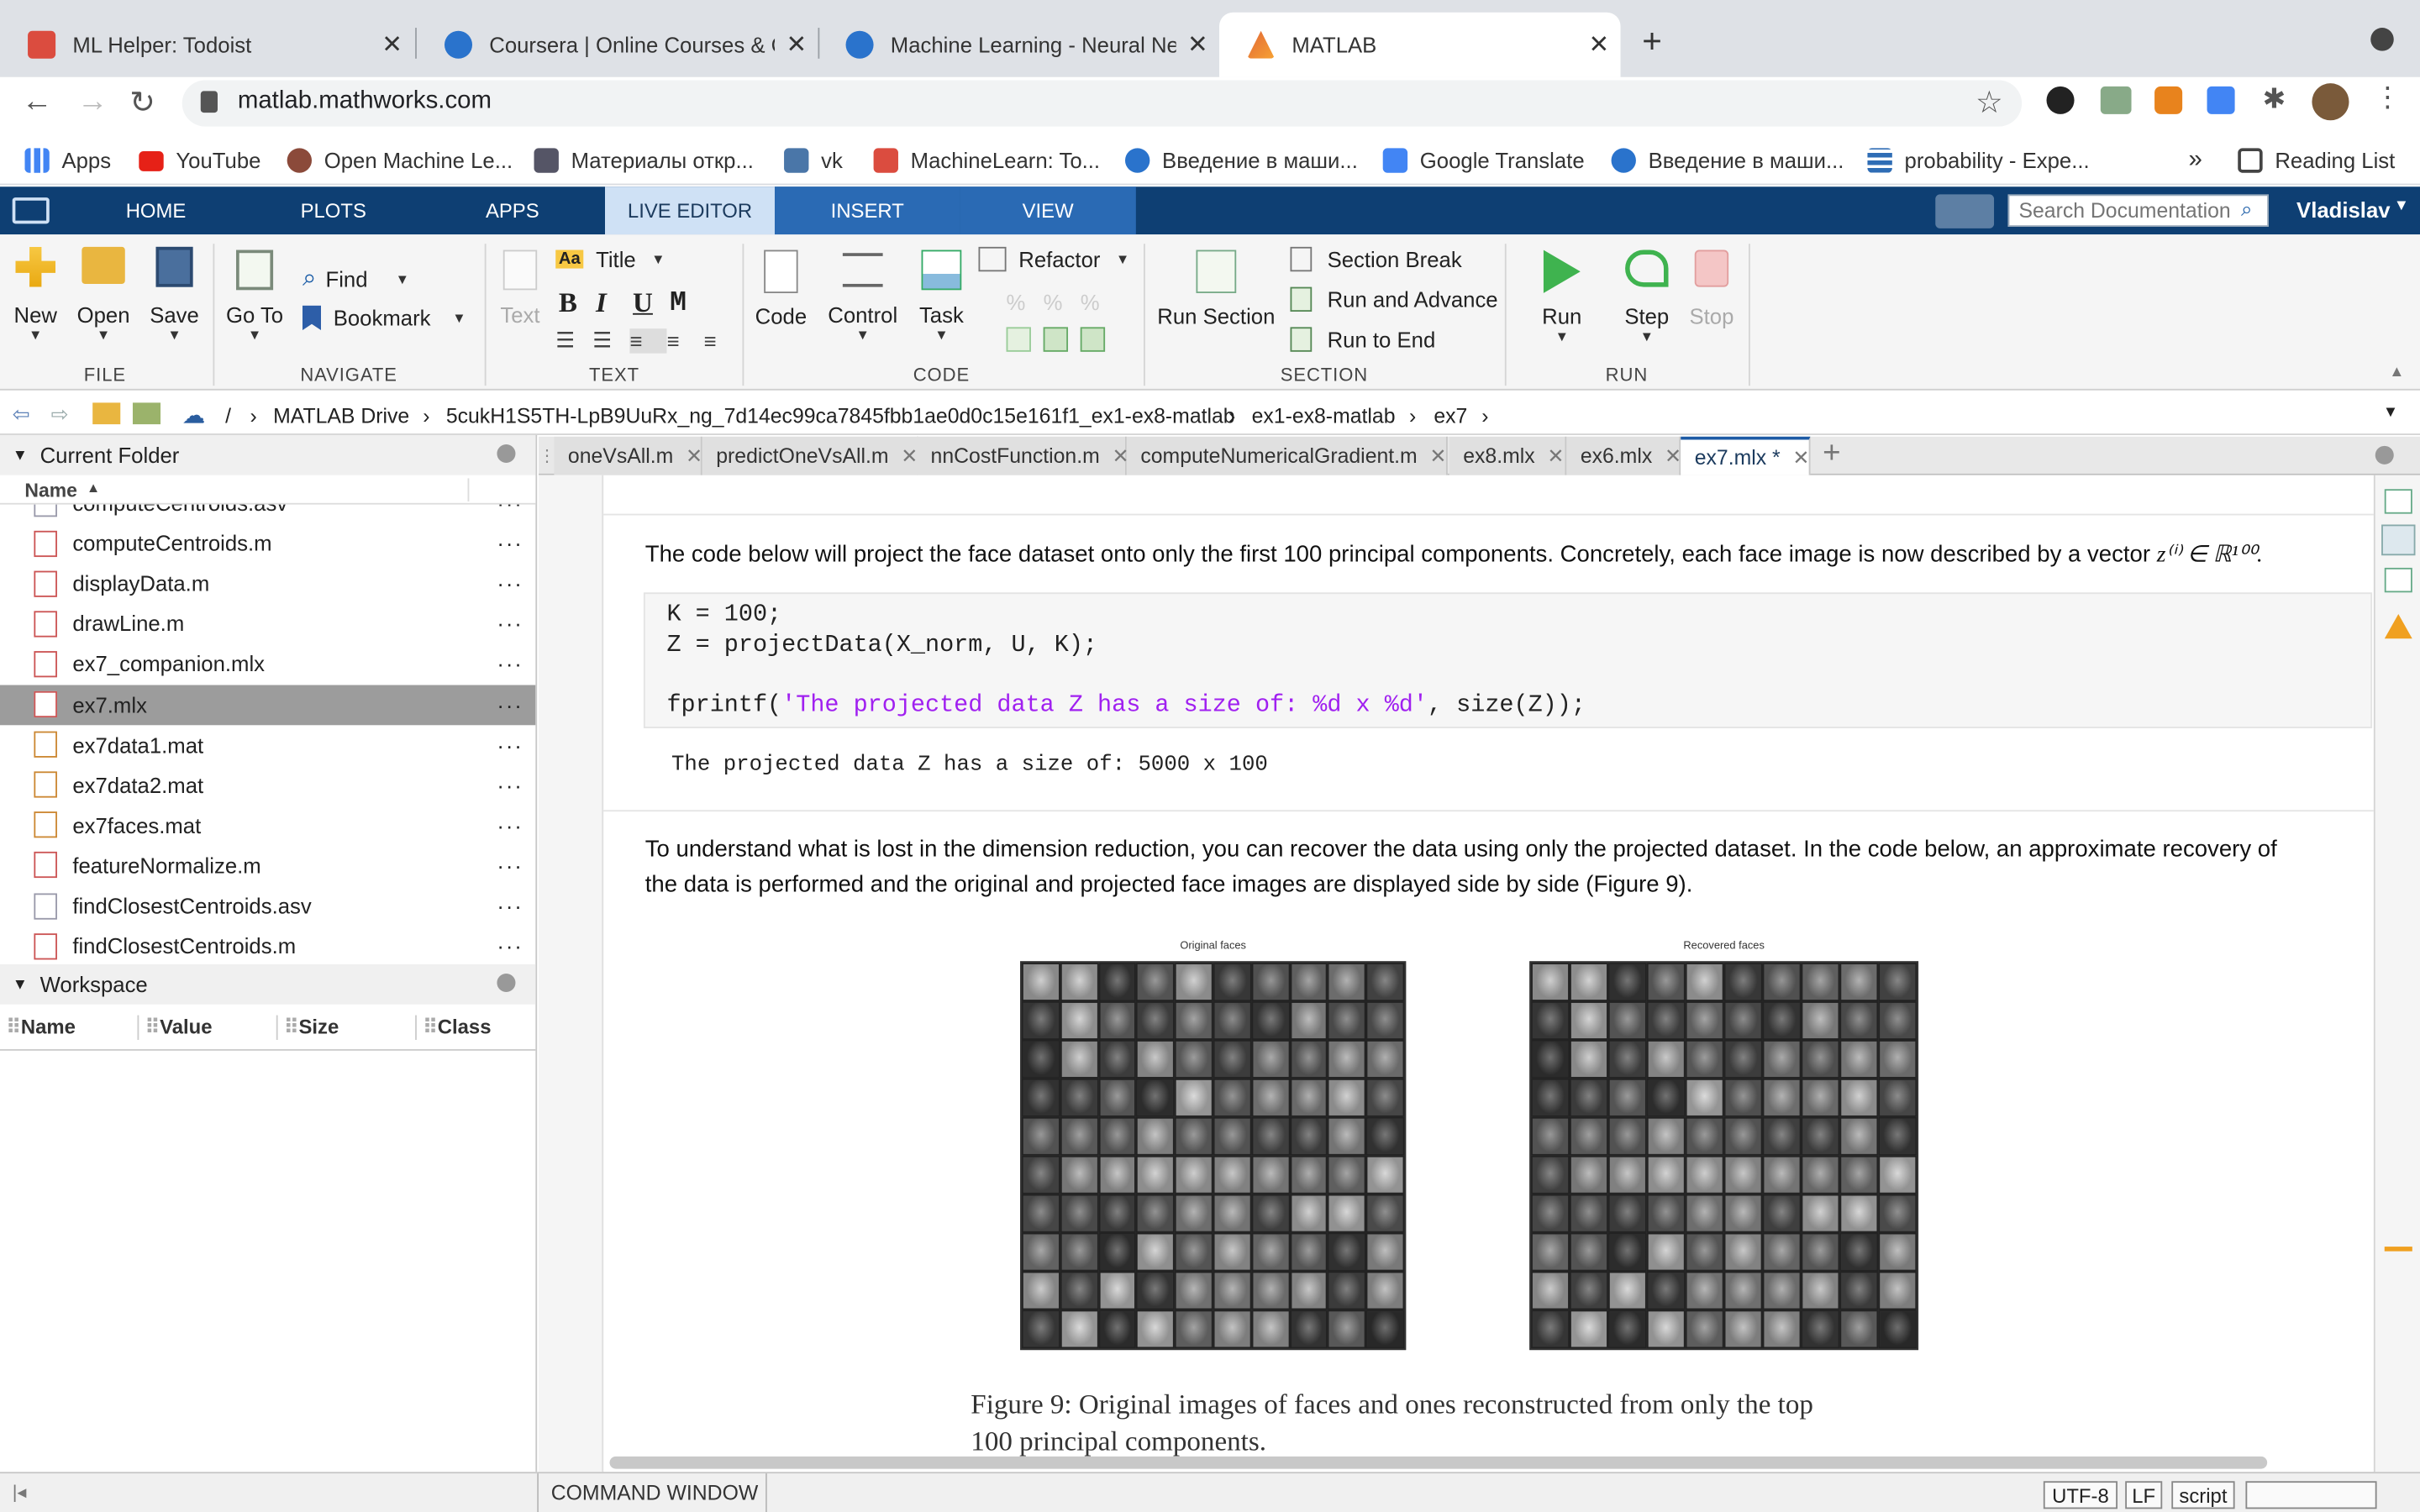  I want to click on tab-plots: PLOTS, so click(333, 210).